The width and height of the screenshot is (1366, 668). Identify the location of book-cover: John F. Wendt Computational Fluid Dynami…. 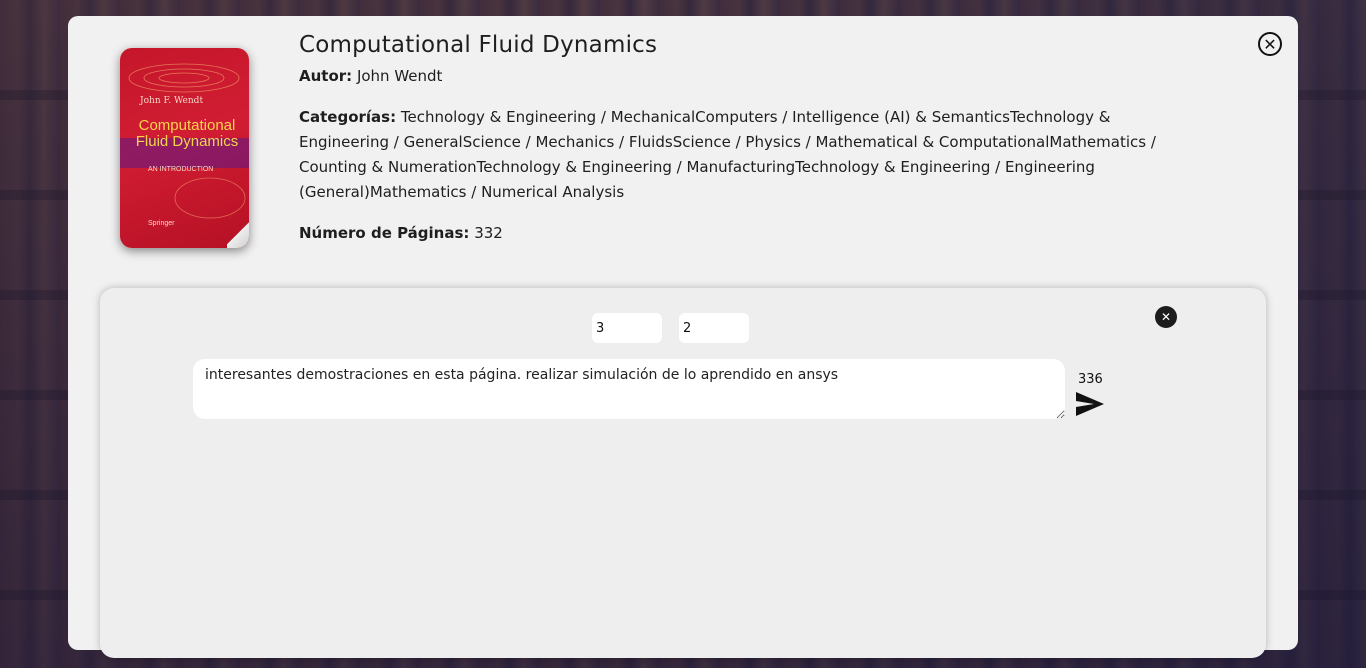
(184, 148).